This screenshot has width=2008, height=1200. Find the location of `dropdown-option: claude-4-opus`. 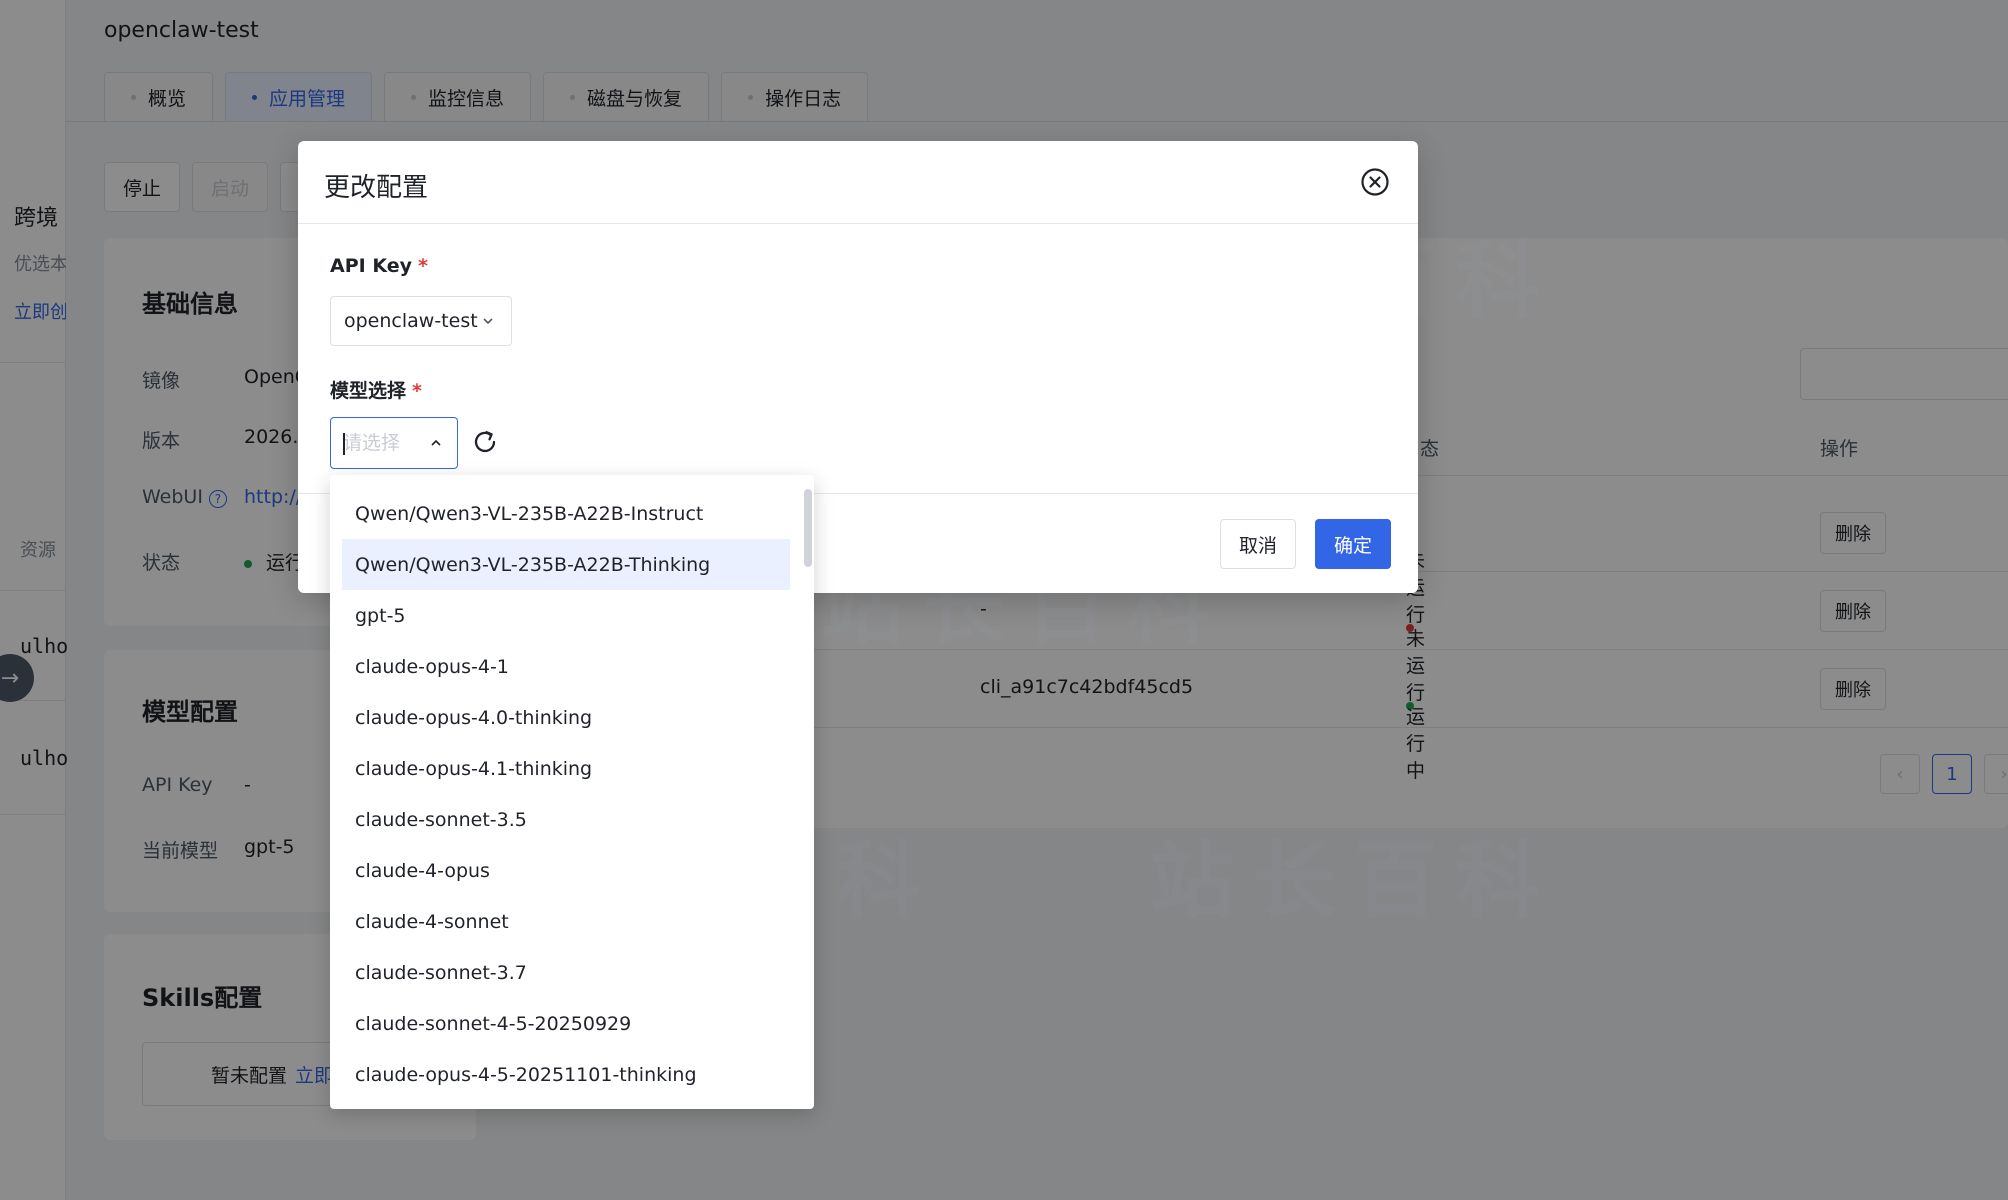

dropdown-option: claude-4-opus is located at coordinates (566, 870).